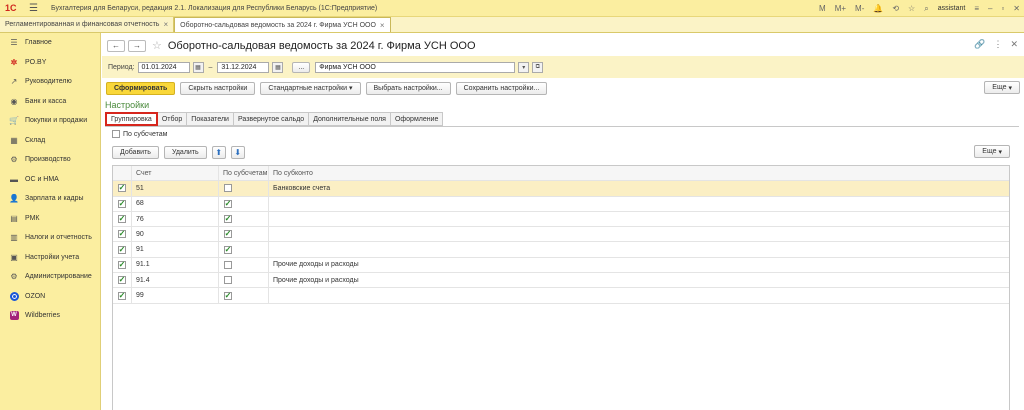 Image resolution: width=1024 pixels, height=410 pixels. I want to click on history-icon: ⟲, so click(895, 8).